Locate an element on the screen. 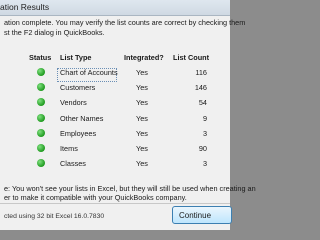 Image resolution: width=320 pixels, height=240 pixels. table-row: Employees Yes 3 is located at coordinates (115, 133).